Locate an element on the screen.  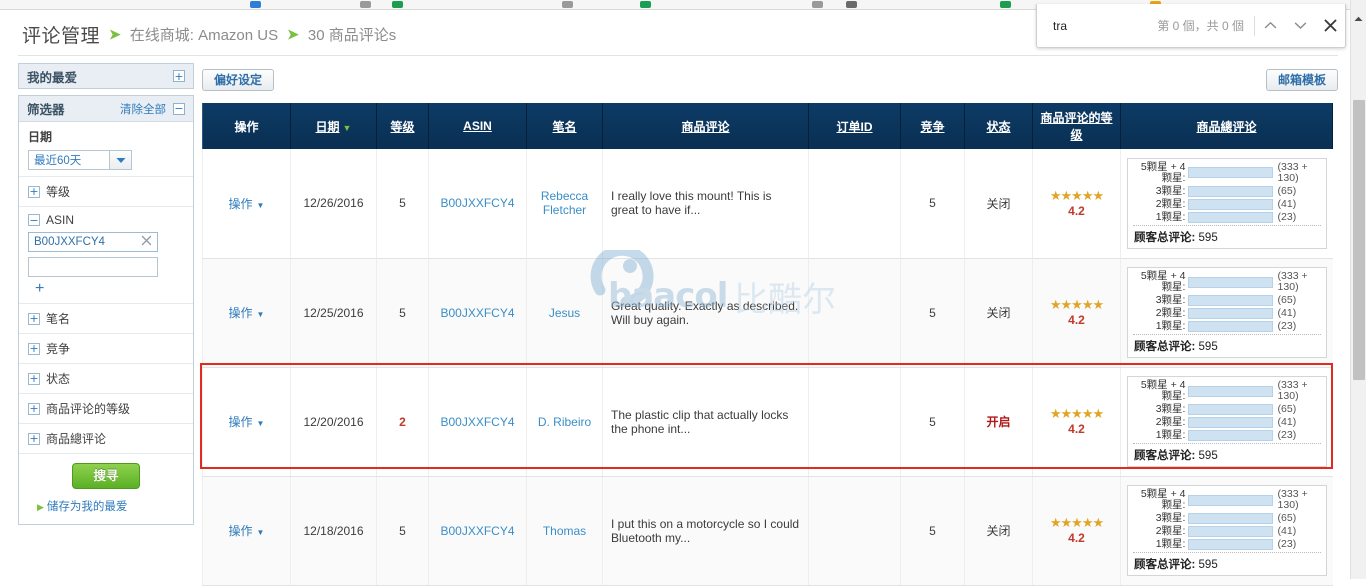
column-header-asin: ASIN is located at coordinates (477, 126).